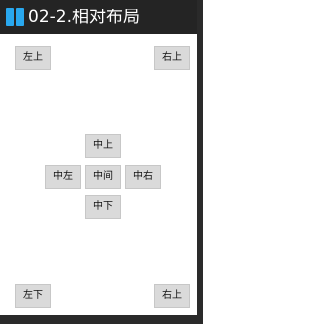 The width and height of the screenshot is (320, 324). What do you see at coordinates (33, 296) in the screenshot?
I see `bottom-left-button: 左下` at bounding box center [33, 296].